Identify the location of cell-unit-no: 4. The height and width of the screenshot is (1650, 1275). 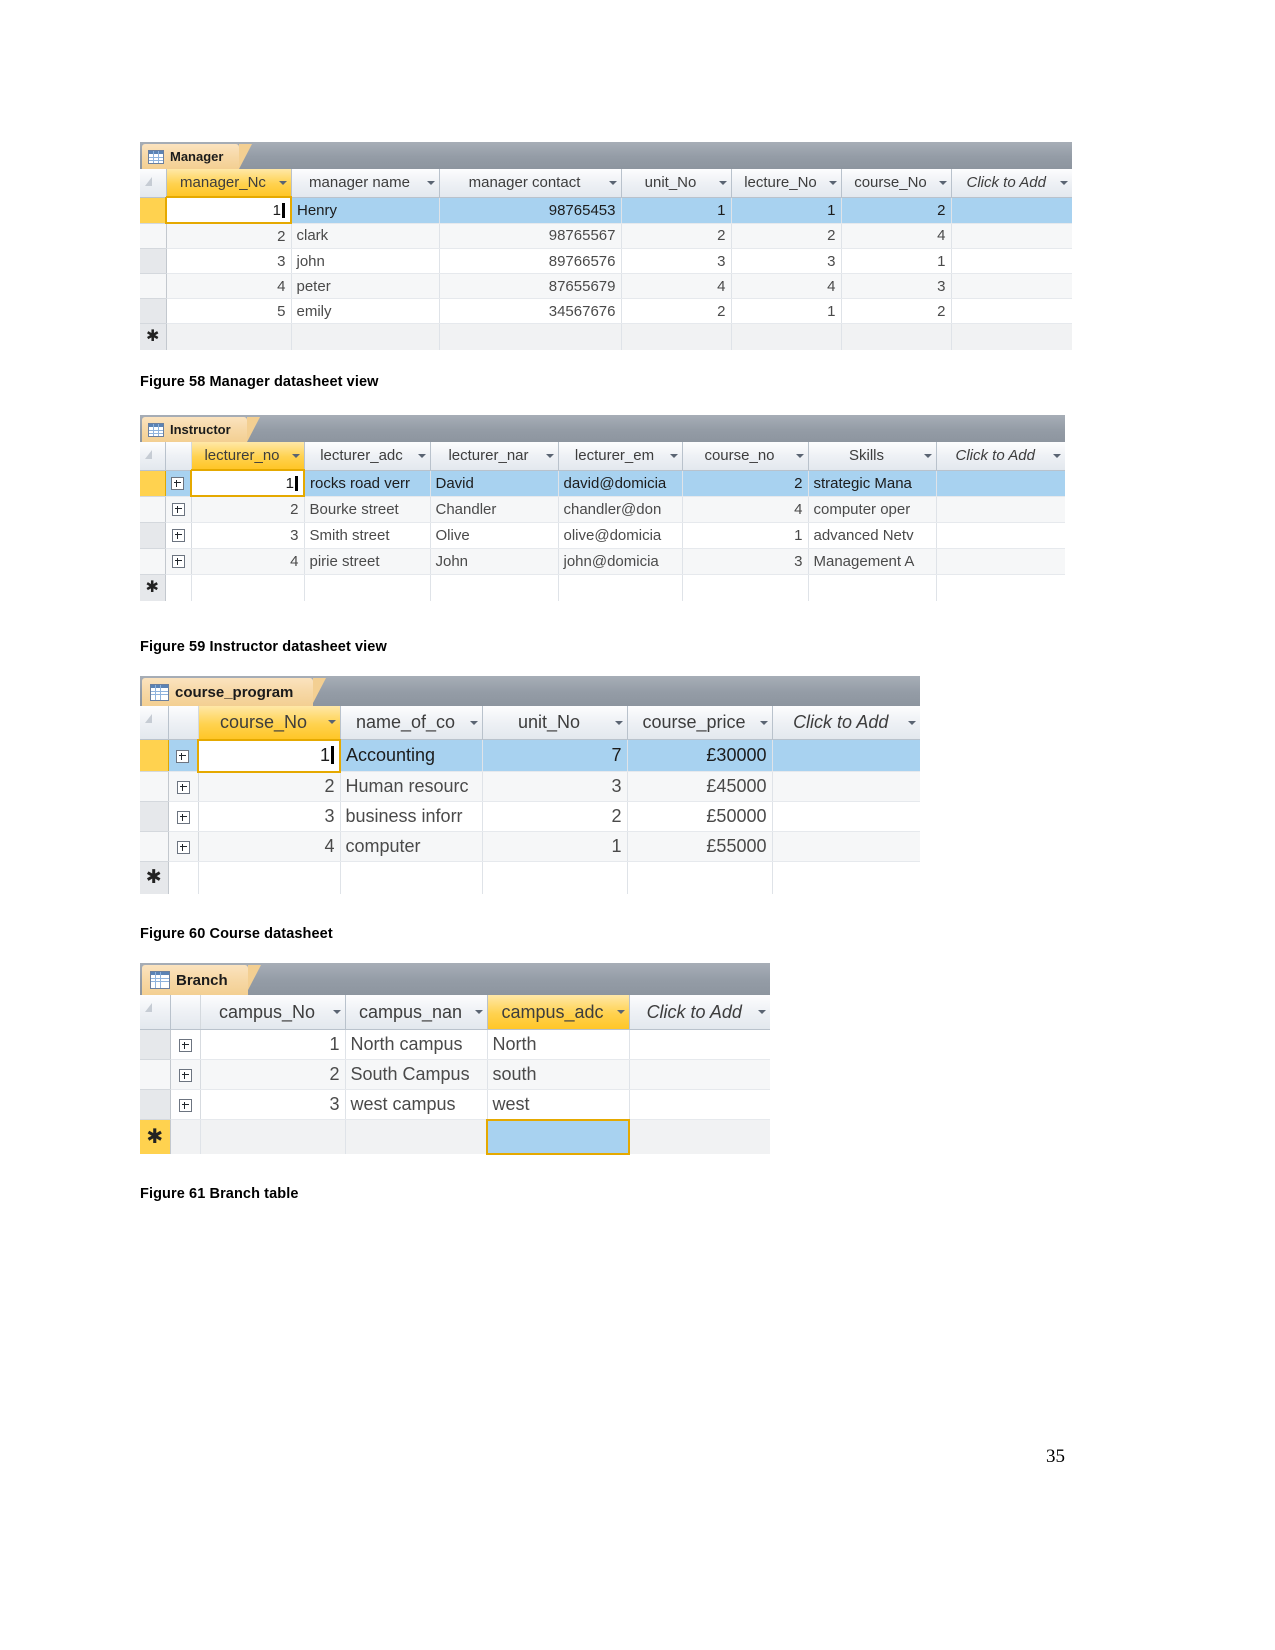
(676, 286).